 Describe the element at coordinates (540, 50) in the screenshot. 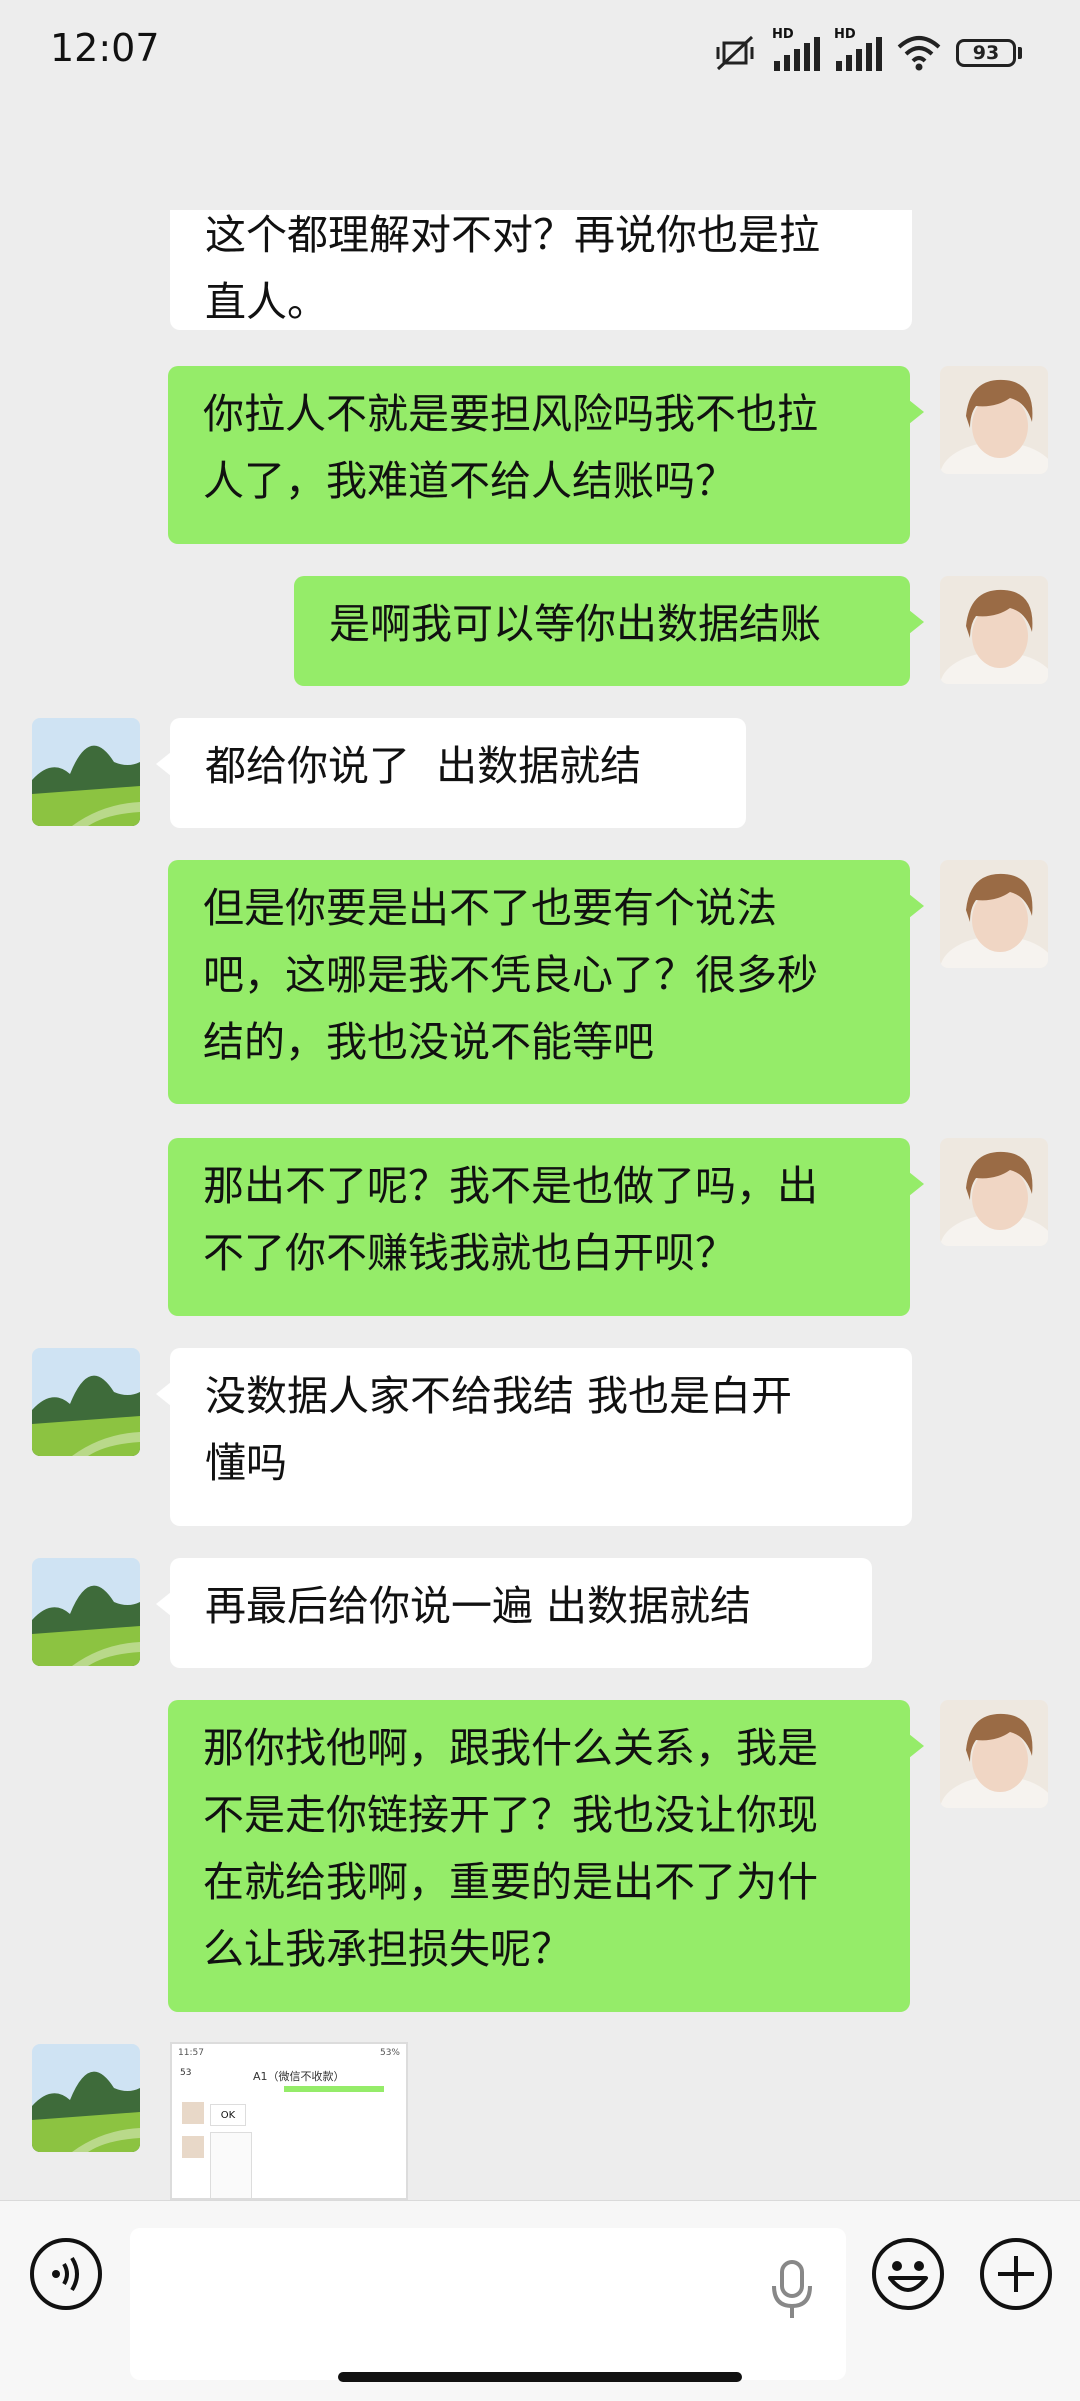

I see `status-bar: 12:07 HD HD 93` at that location.